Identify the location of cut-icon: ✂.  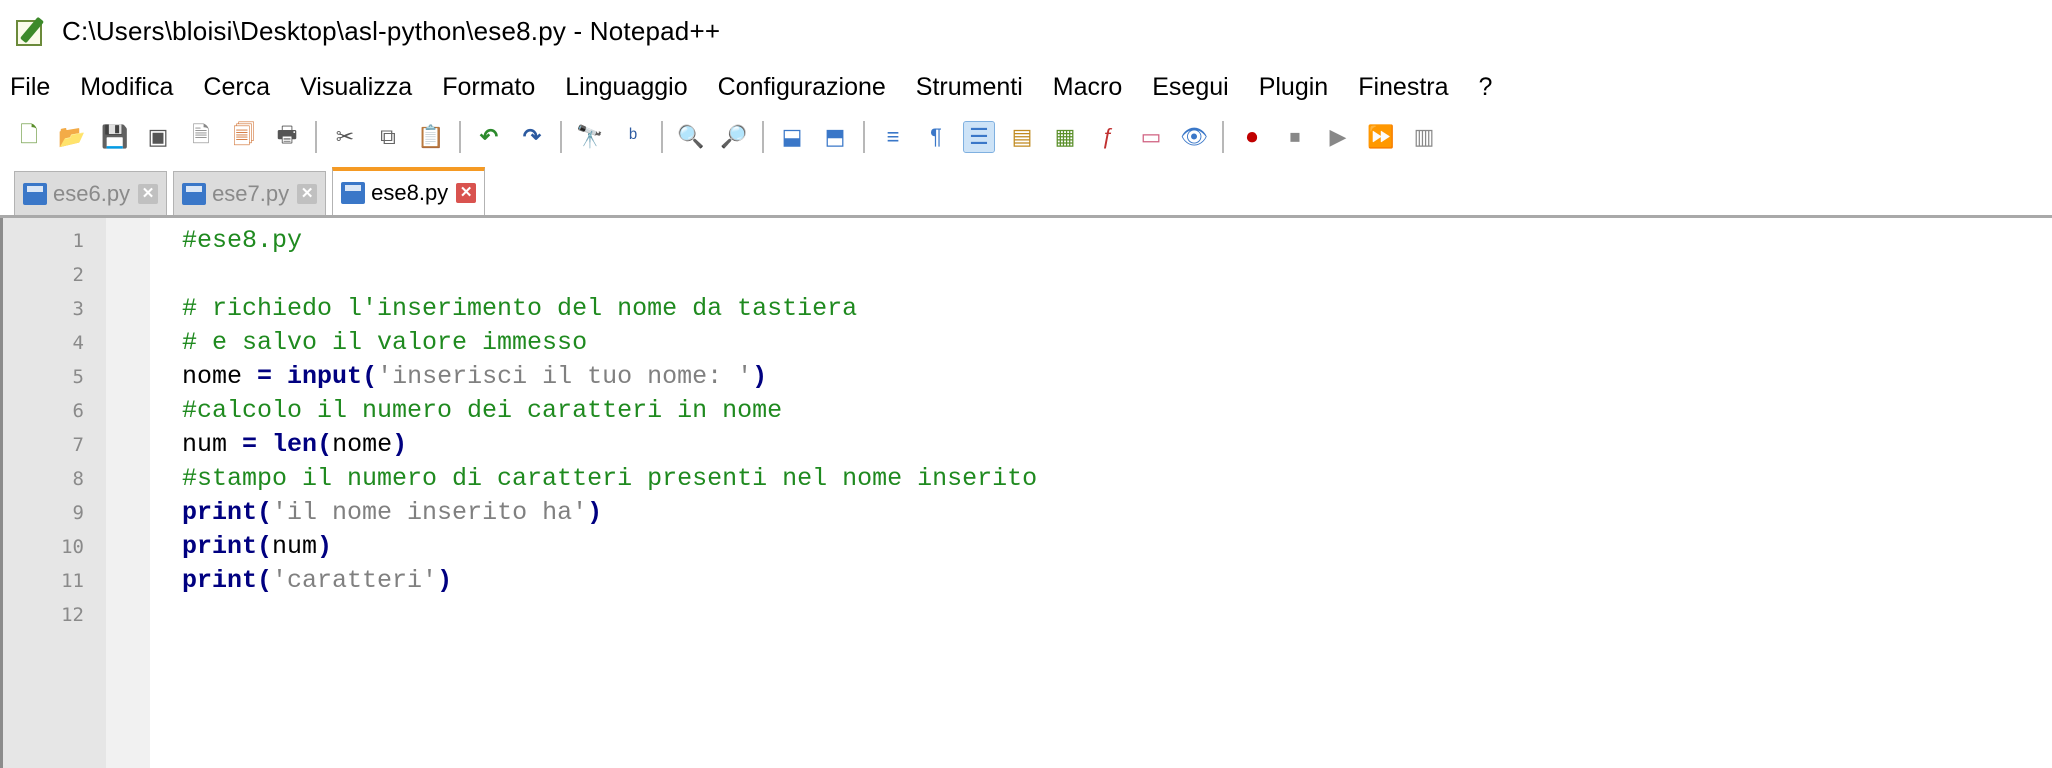
(345, 137).